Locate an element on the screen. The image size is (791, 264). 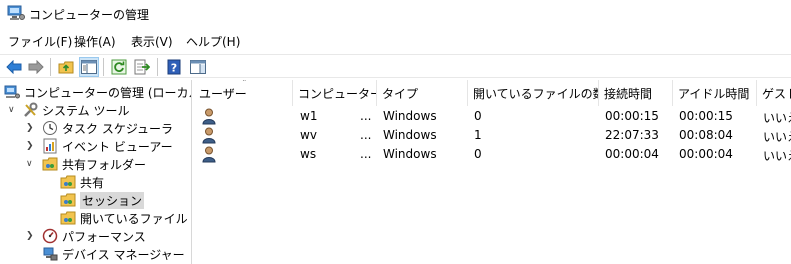
tree-label: システム ツール is located at coordinates (86, 110).